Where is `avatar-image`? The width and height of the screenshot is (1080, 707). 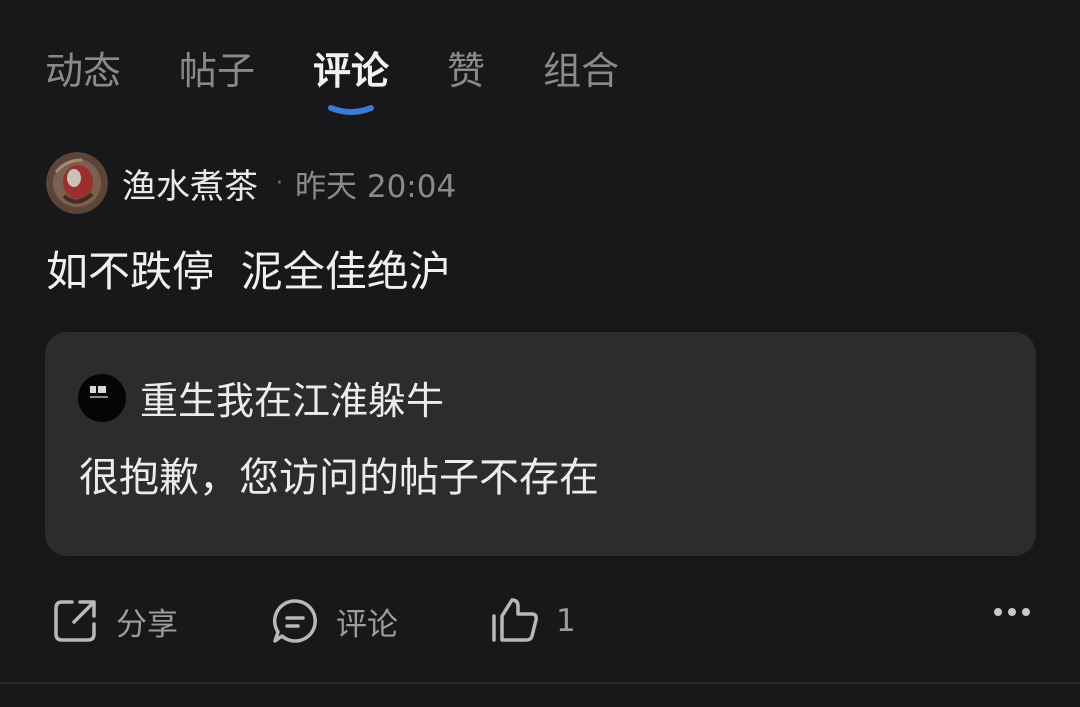
avatar-image is located at coordinates (77, 183).